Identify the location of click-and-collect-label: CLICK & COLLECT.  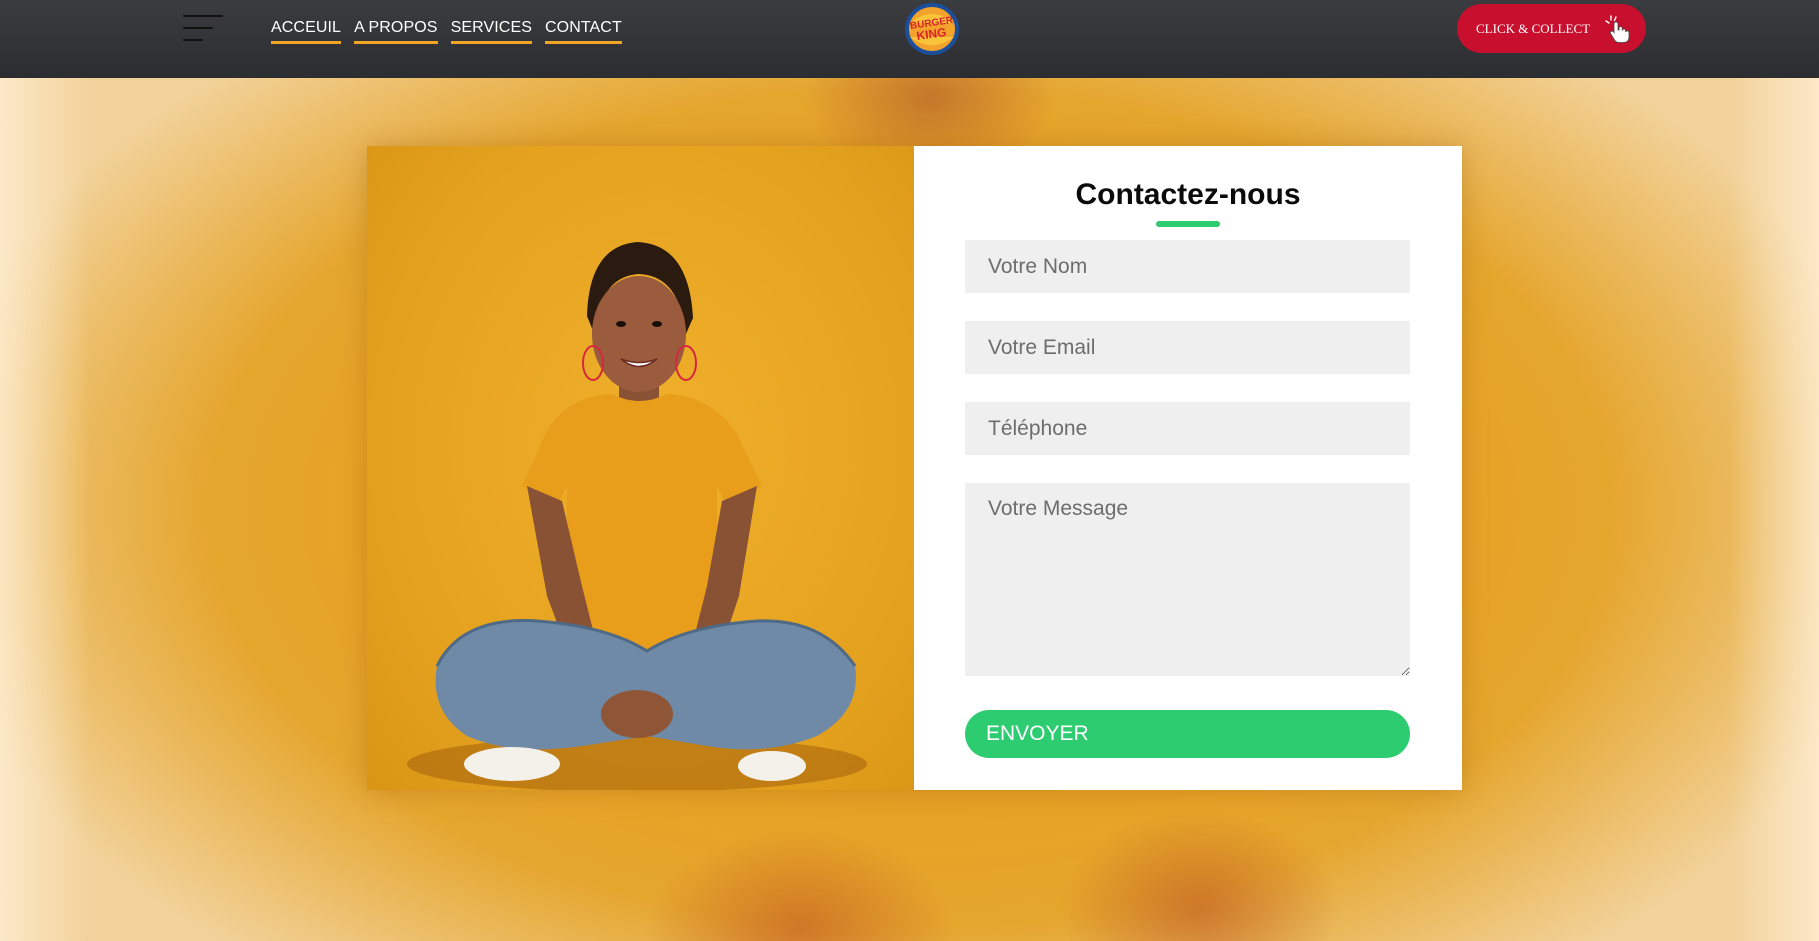
(1533, 28).